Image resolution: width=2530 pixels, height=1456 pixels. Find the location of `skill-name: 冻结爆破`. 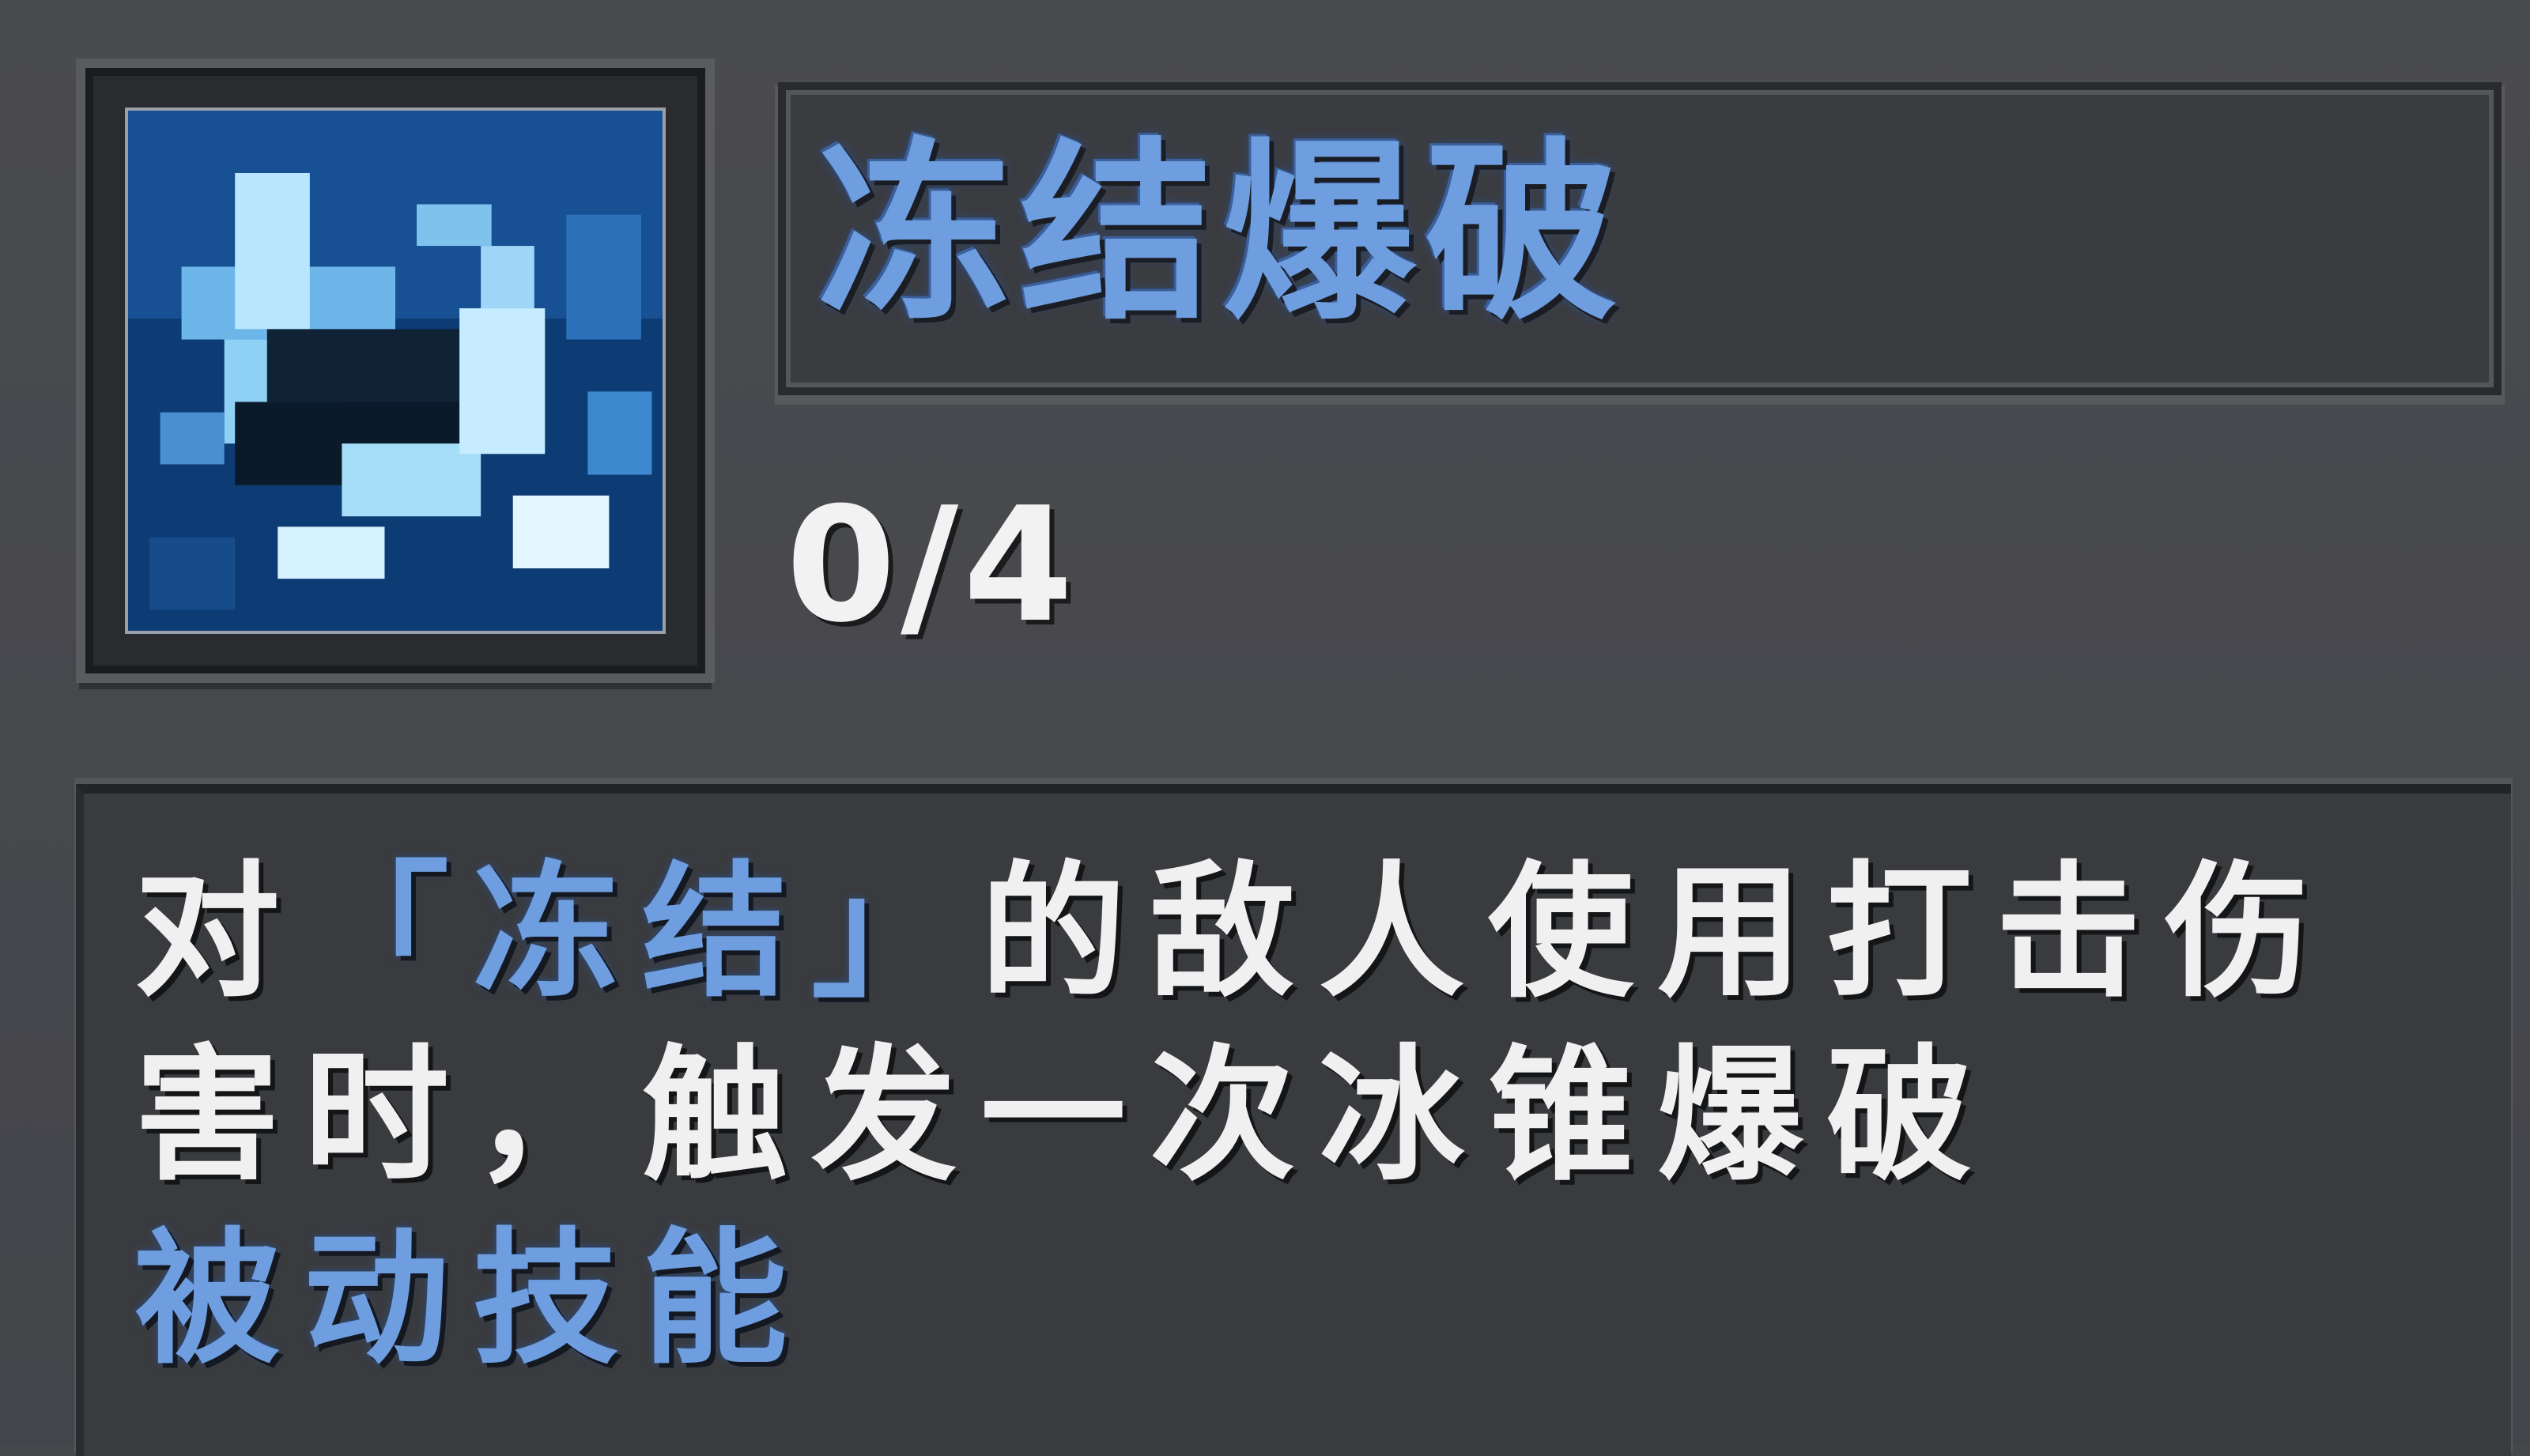

skill-name: 冻结爆破 is located at coordinates (1222, 234).